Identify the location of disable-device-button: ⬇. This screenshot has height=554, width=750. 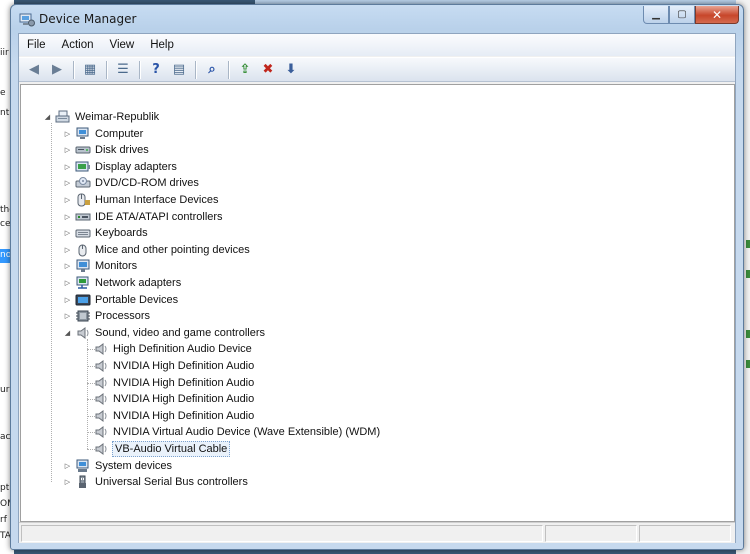
(291, 70).